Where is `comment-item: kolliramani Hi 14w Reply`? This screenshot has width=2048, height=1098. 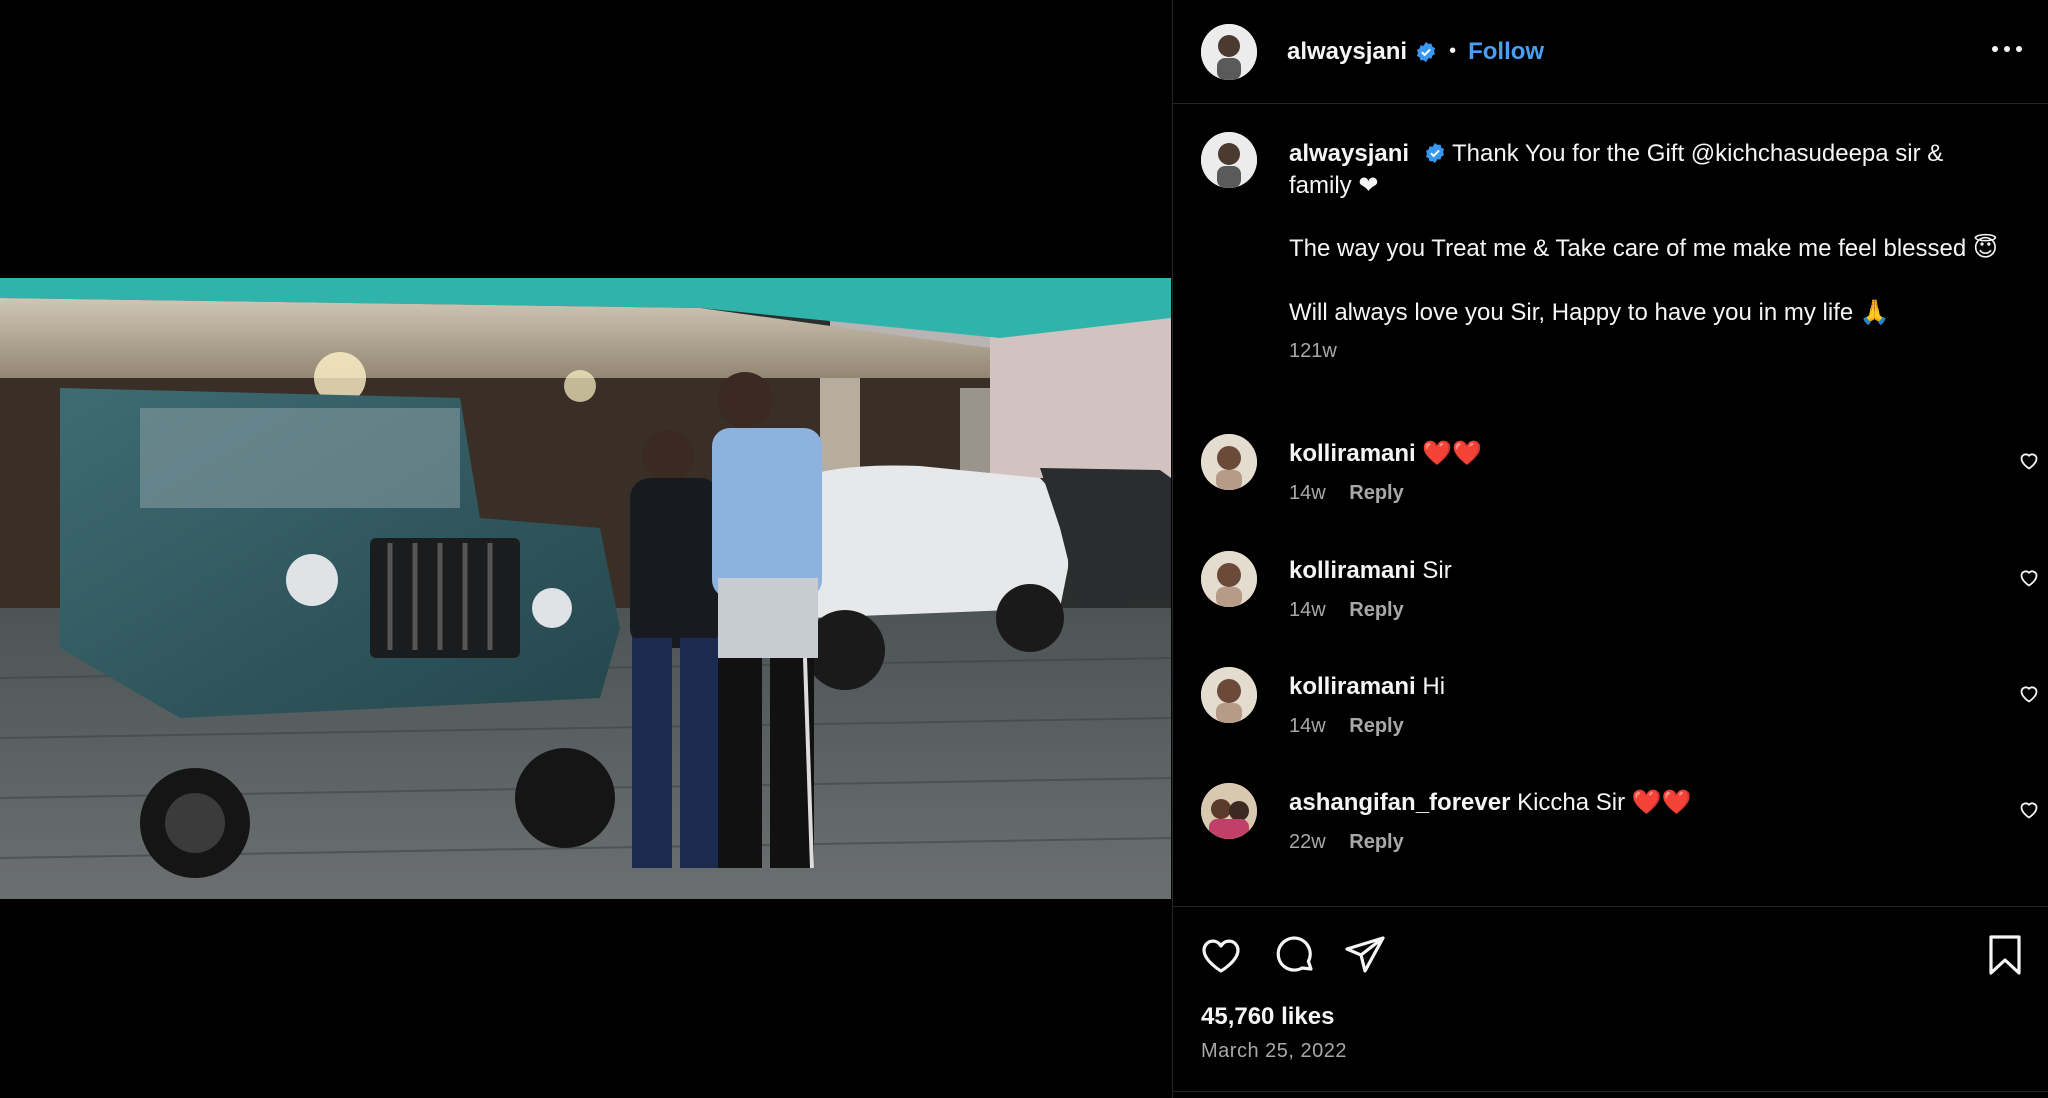
comment-item: kolliramani Hi 14w Reply is located at coordinates (1621, 712).